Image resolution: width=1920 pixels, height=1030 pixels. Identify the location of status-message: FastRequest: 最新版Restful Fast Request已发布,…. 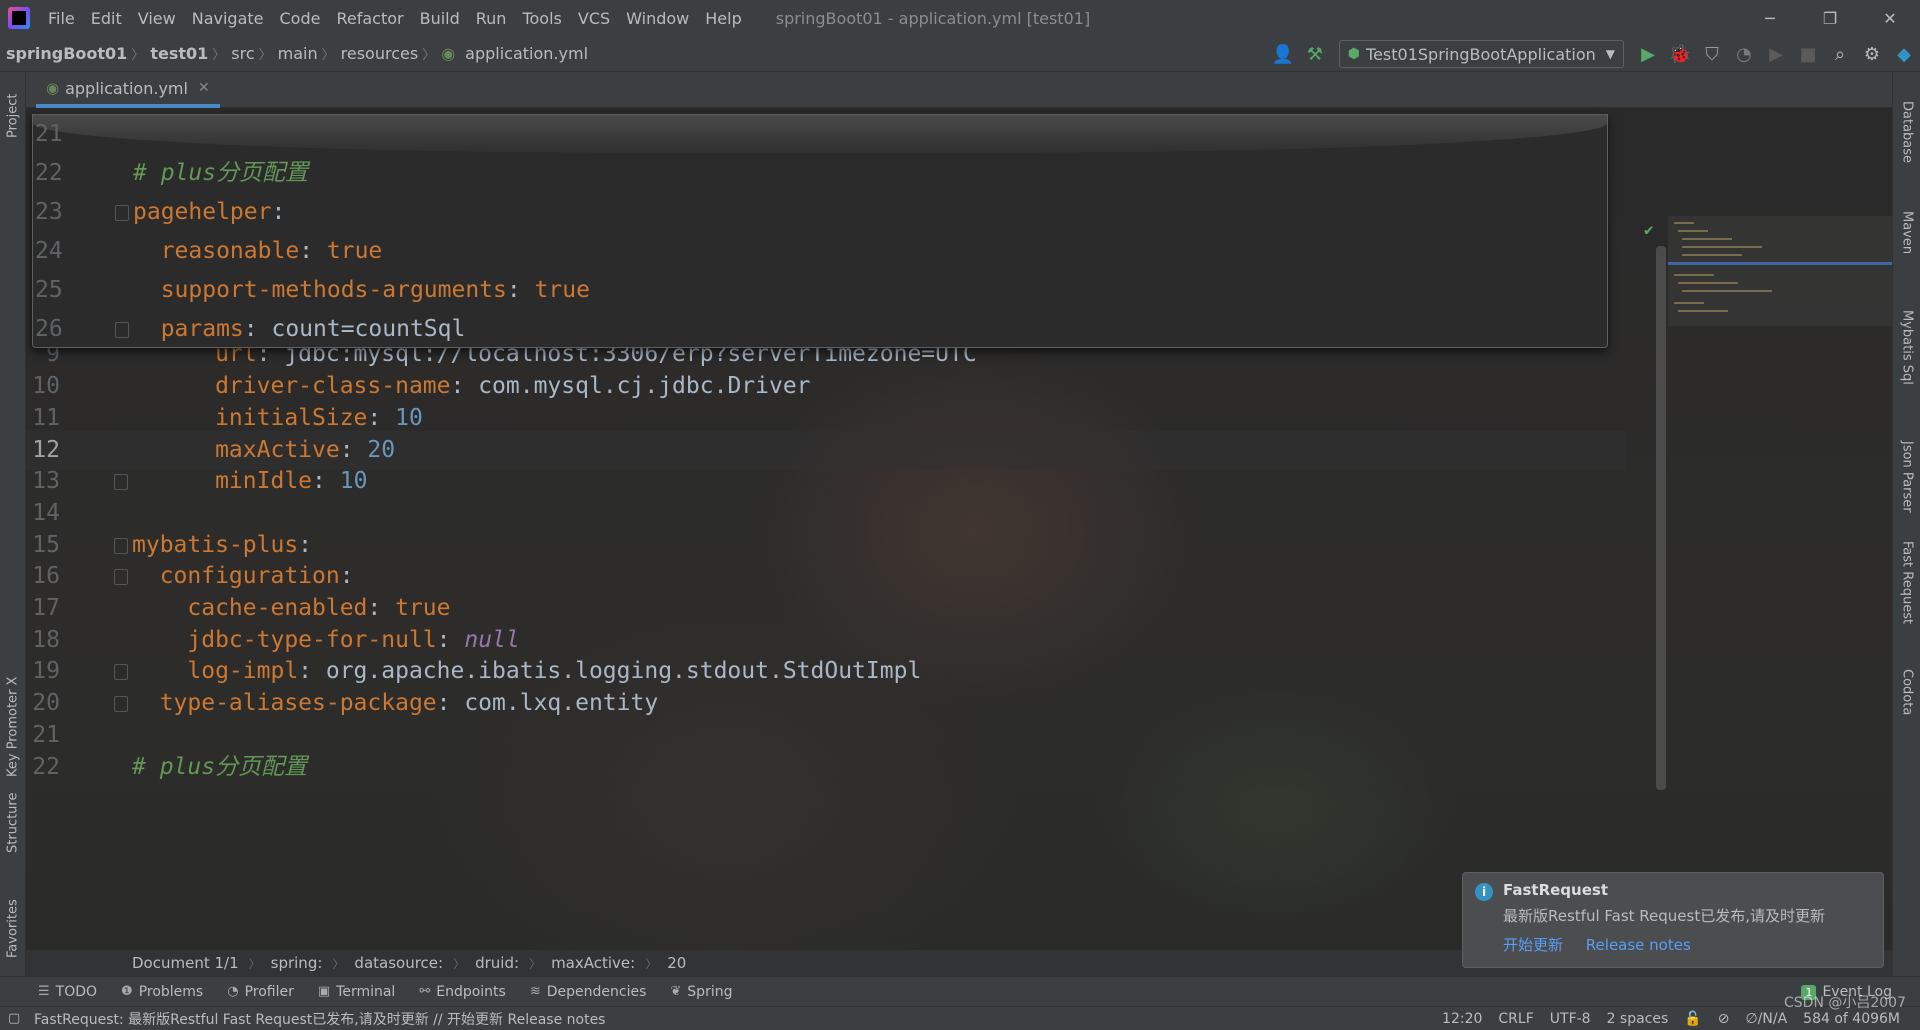
(319, 1019).